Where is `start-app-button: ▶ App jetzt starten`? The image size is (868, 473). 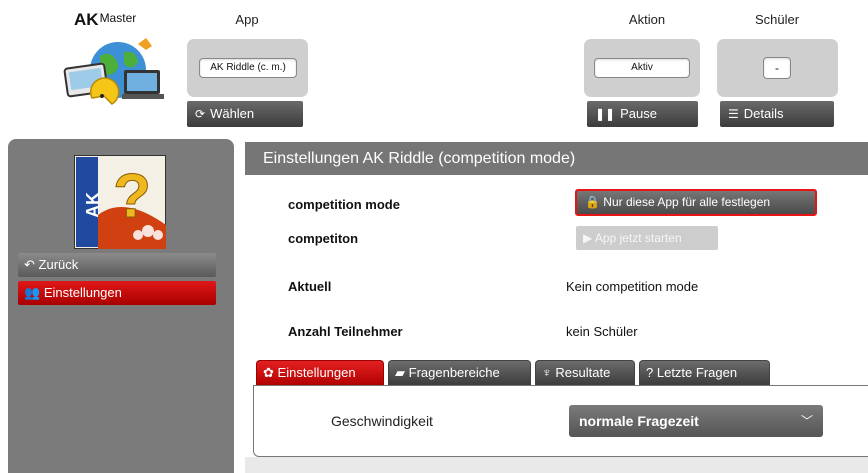 start-app-button: ▶ App jetzt starten is located at coordinates (647, 238).